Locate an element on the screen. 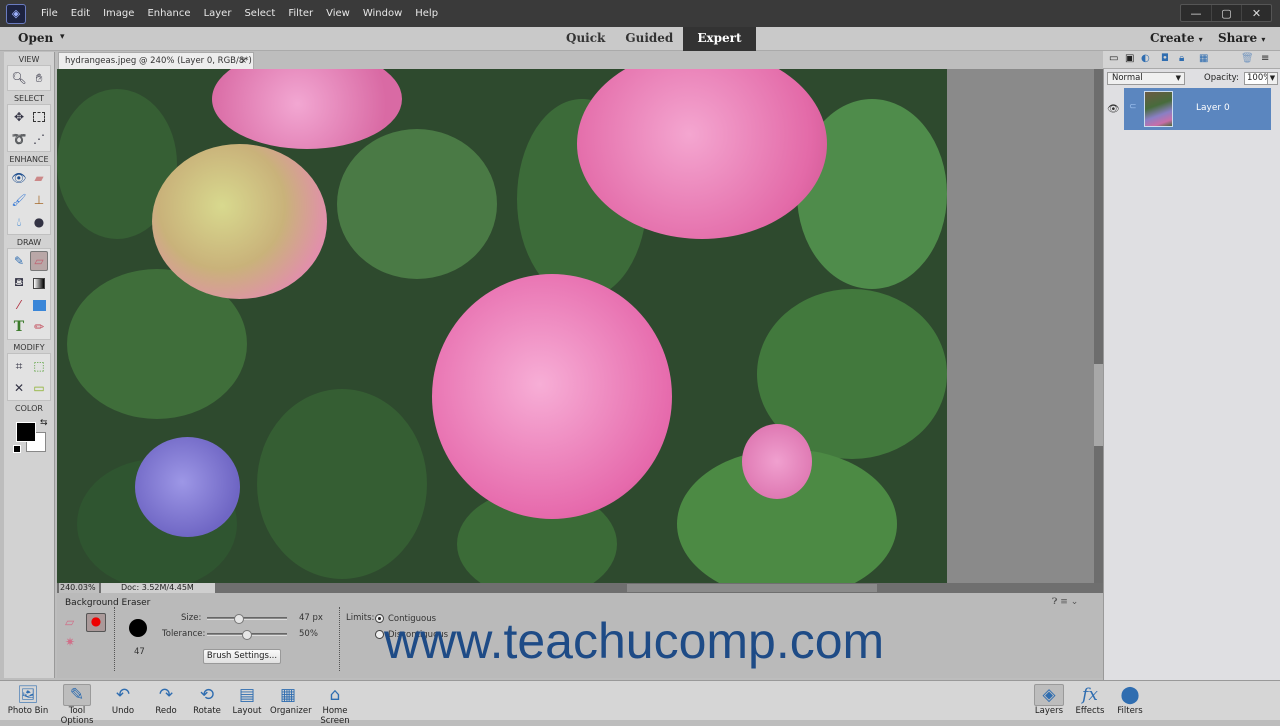 Image resolution: width=1280 pixels, height=726 pixels. brush-preview is located at coordinates (138, 628).